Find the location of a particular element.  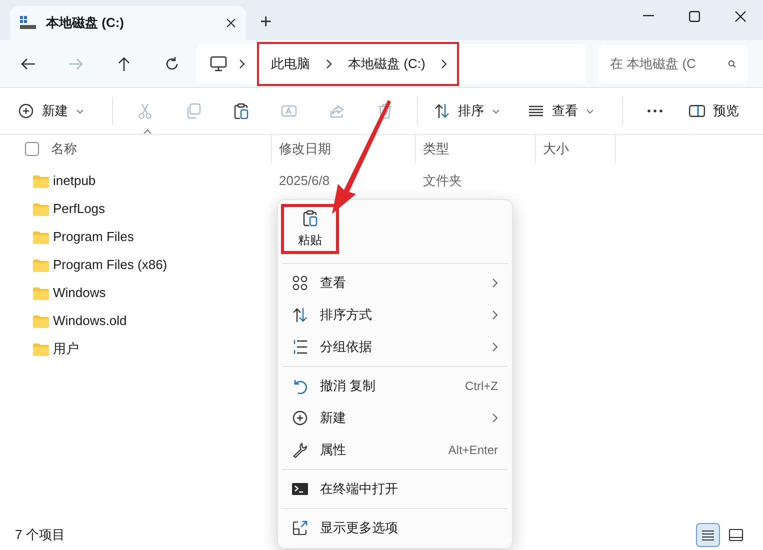

tab-title: 本地磁盘 (C:) is located at coordinates (85, 23).